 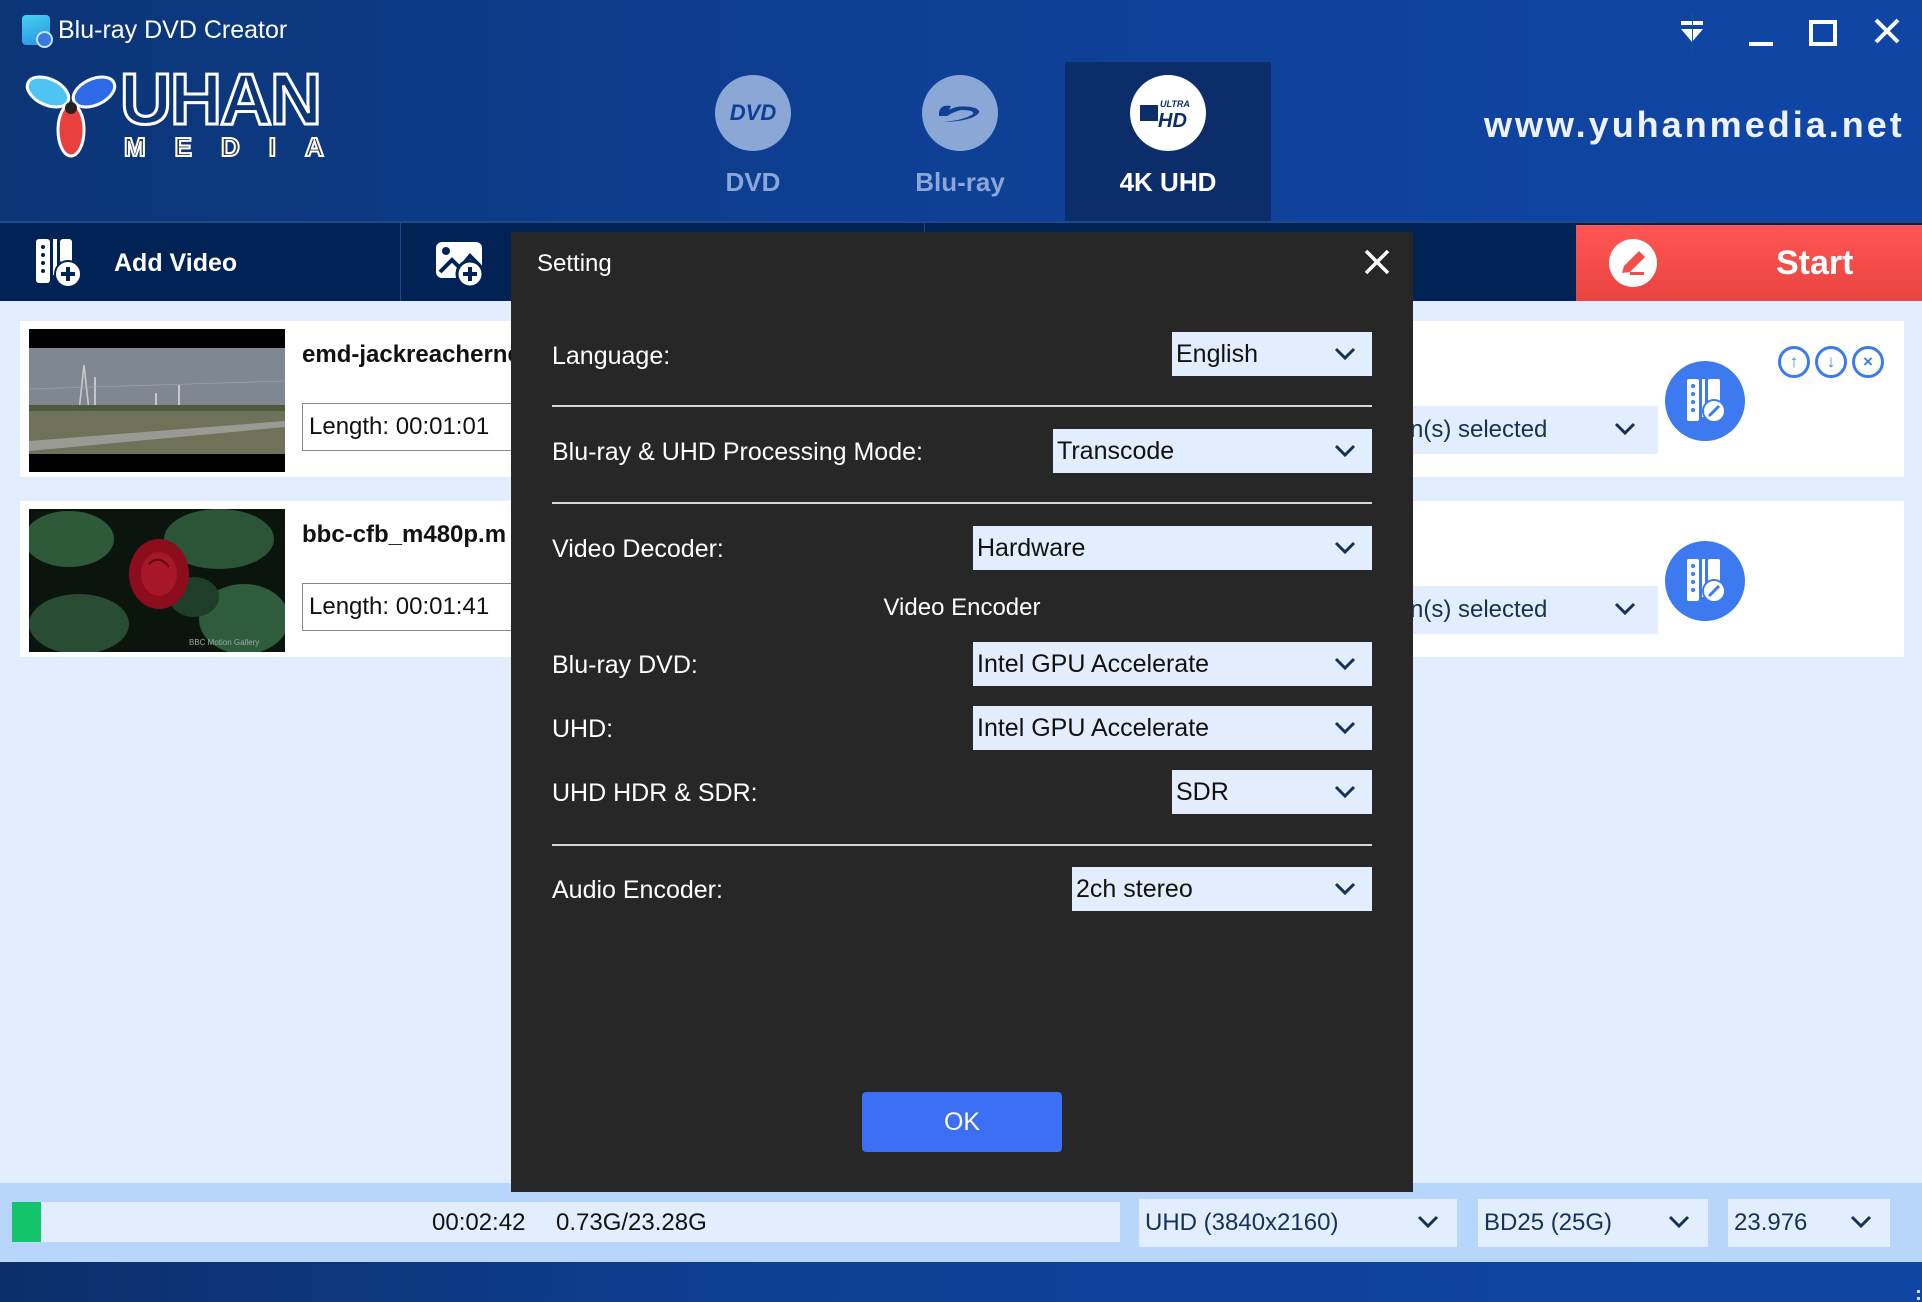 I want to click on video-filename: emd-jackreacherne, so click(x=411, y=354).